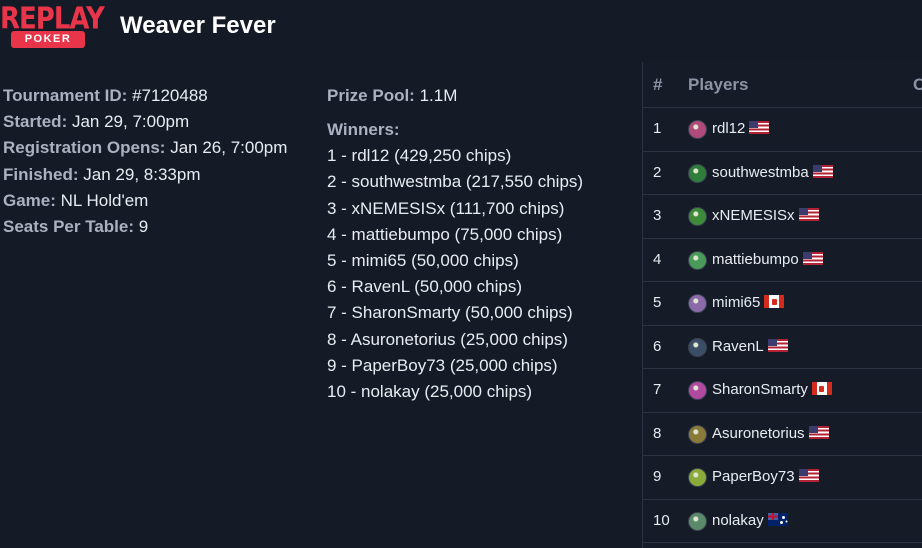 The height and width of the screenshot is (548, 922). Describe the element at coordinates (461, 30) in the screenshot. I see `header: REPLAY POKER Weaver Fever` at that location.